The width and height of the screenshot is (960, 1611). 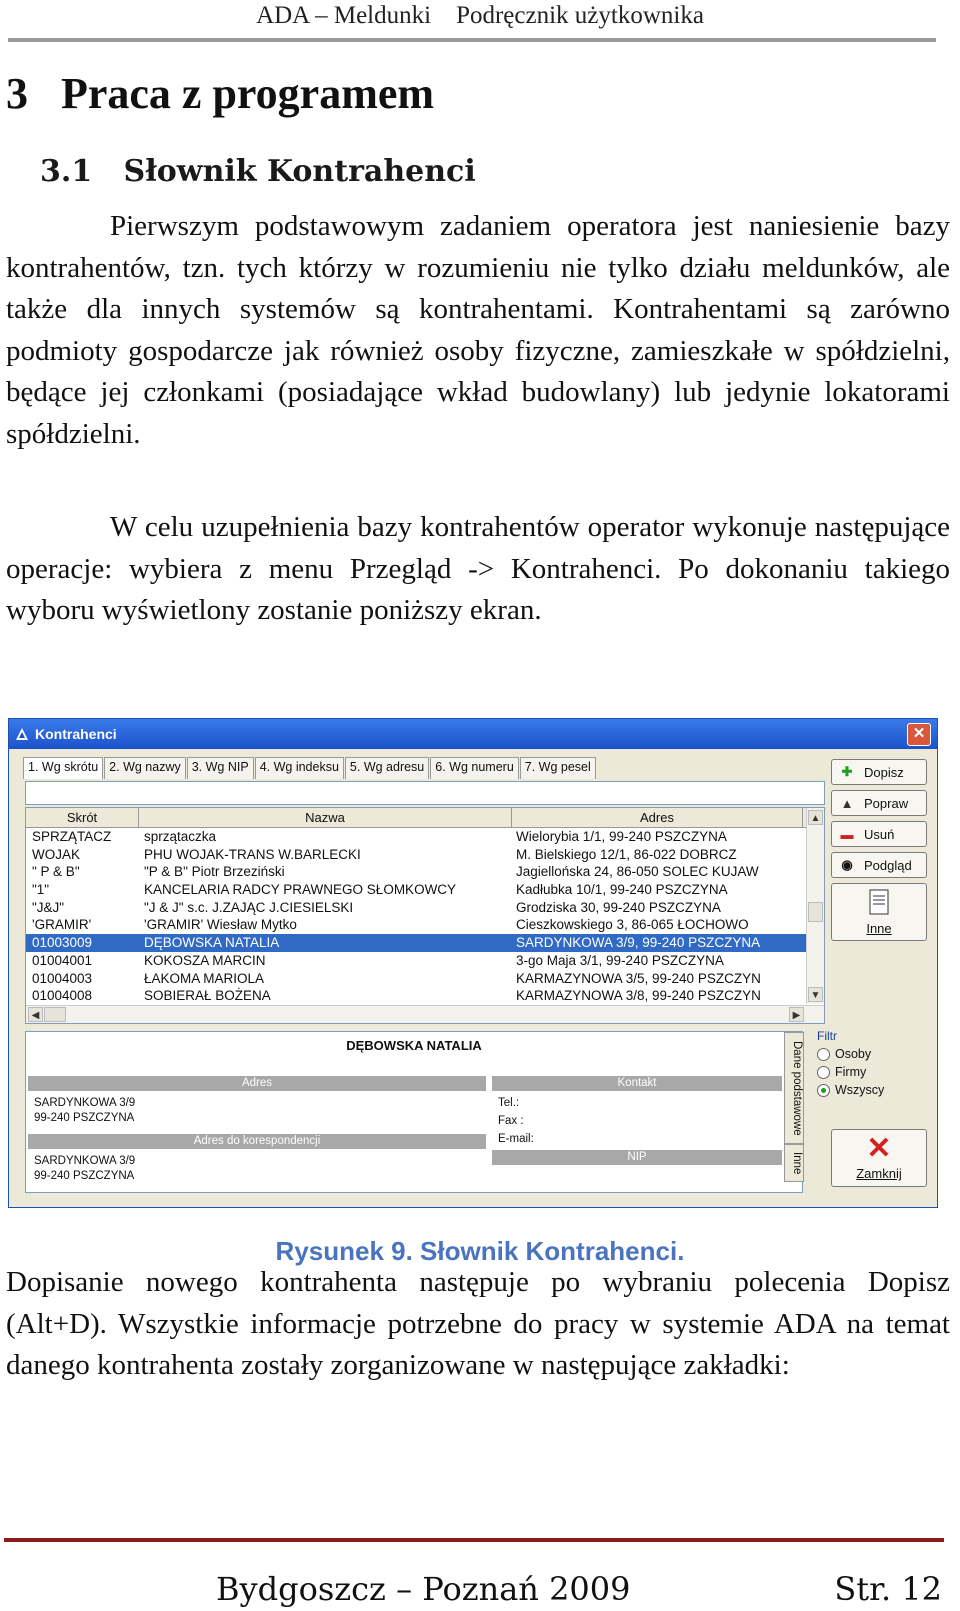 What do you see at coordinates (473, 734) in the screenshot?
I see `window-titlebar: Kontrahenci` at bounding box center [473, 734].